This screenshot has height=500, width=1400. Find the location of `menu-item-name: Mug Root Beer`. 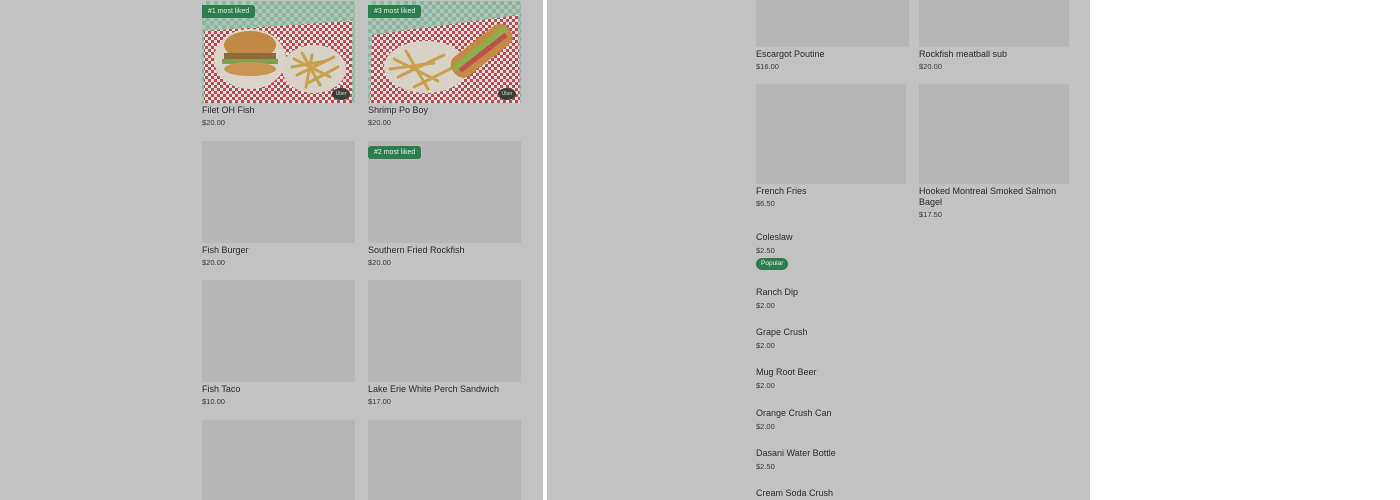

menu-item-name: Mug Root Beer is located at coordinates (786, 372).